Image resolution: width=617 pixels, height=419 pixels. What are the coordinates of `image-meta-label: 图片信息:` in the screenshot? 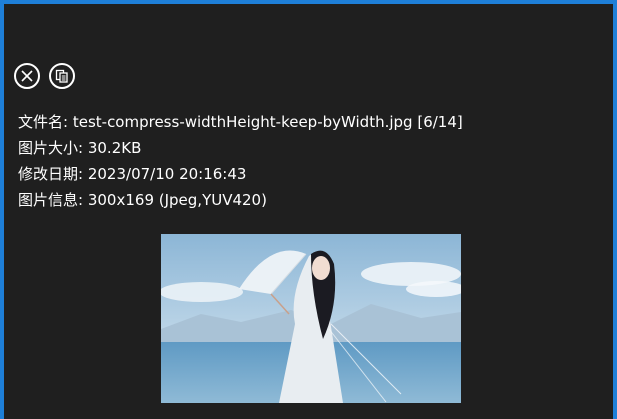 It's located at (51, 200).